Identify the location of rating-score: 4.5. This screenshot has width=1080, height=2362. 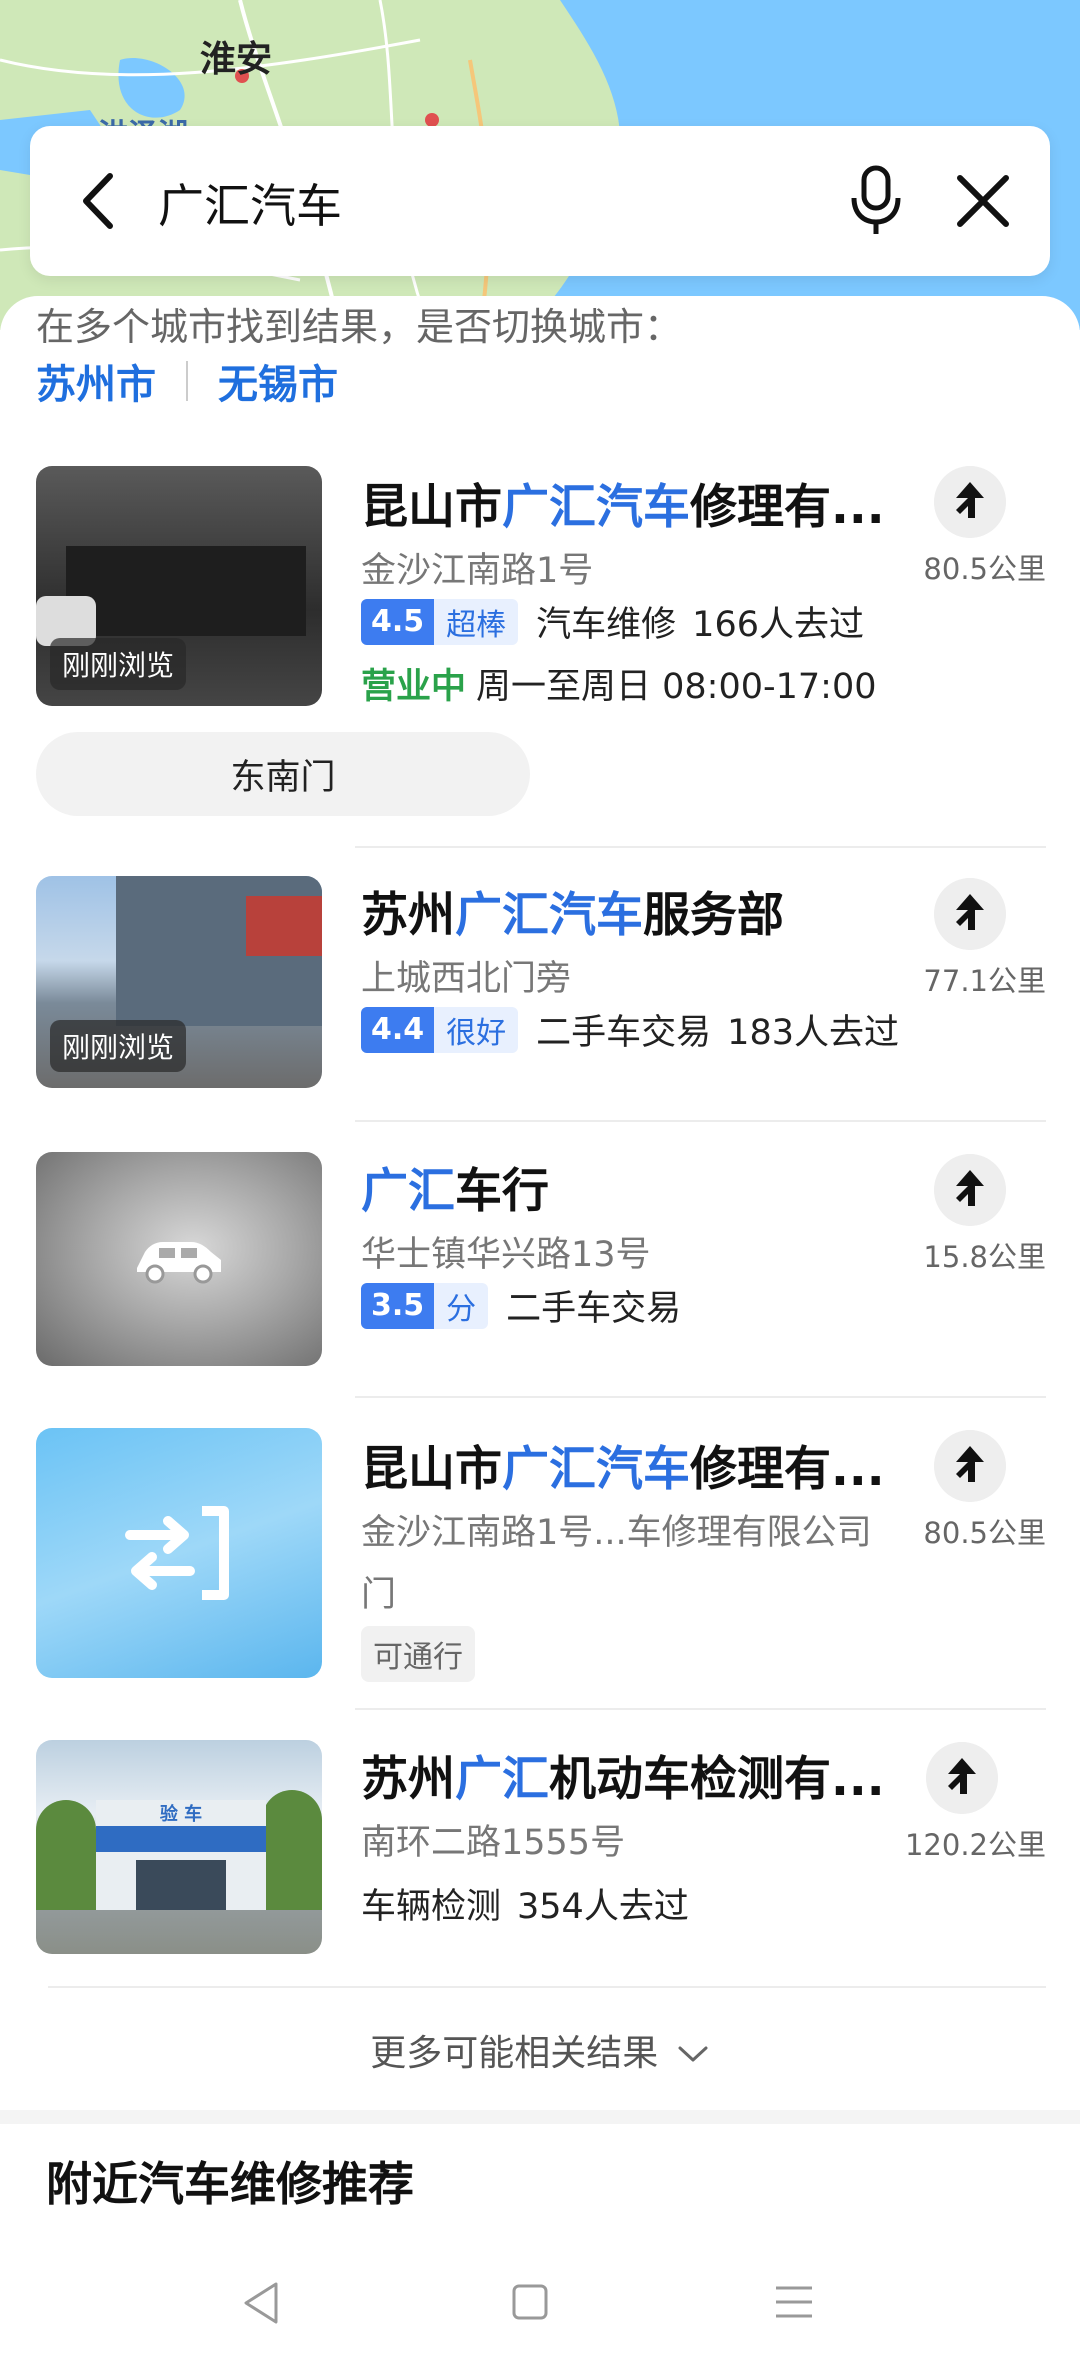
(398, 621).